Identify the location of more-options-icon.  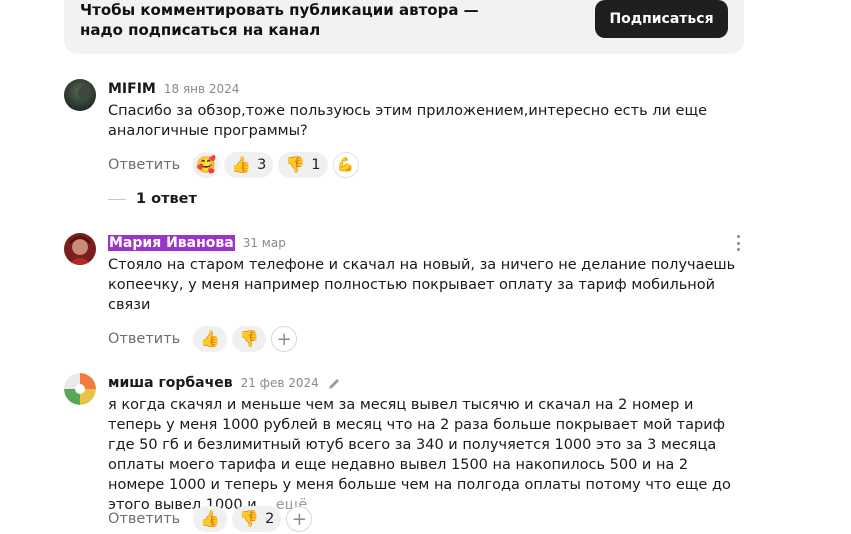
(738, 243).